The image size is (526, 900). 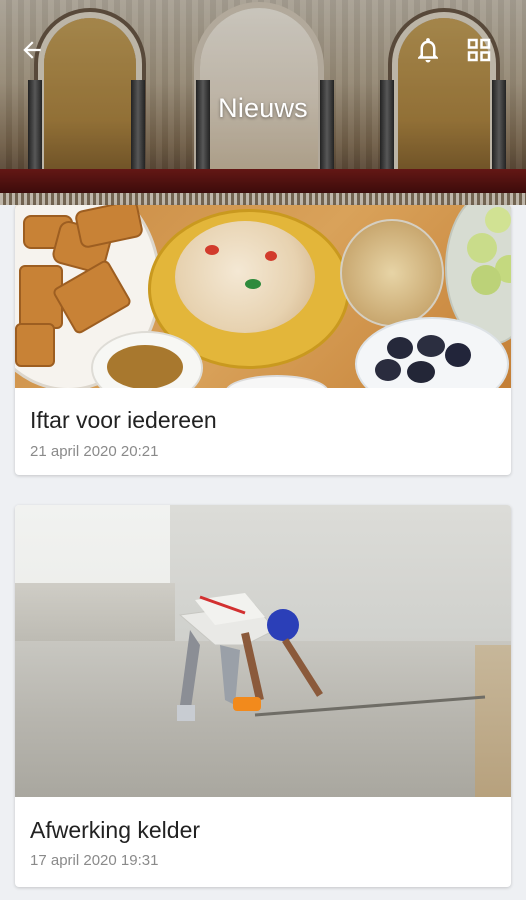 I want to click on notifications-button, so click(x=428, y=50).